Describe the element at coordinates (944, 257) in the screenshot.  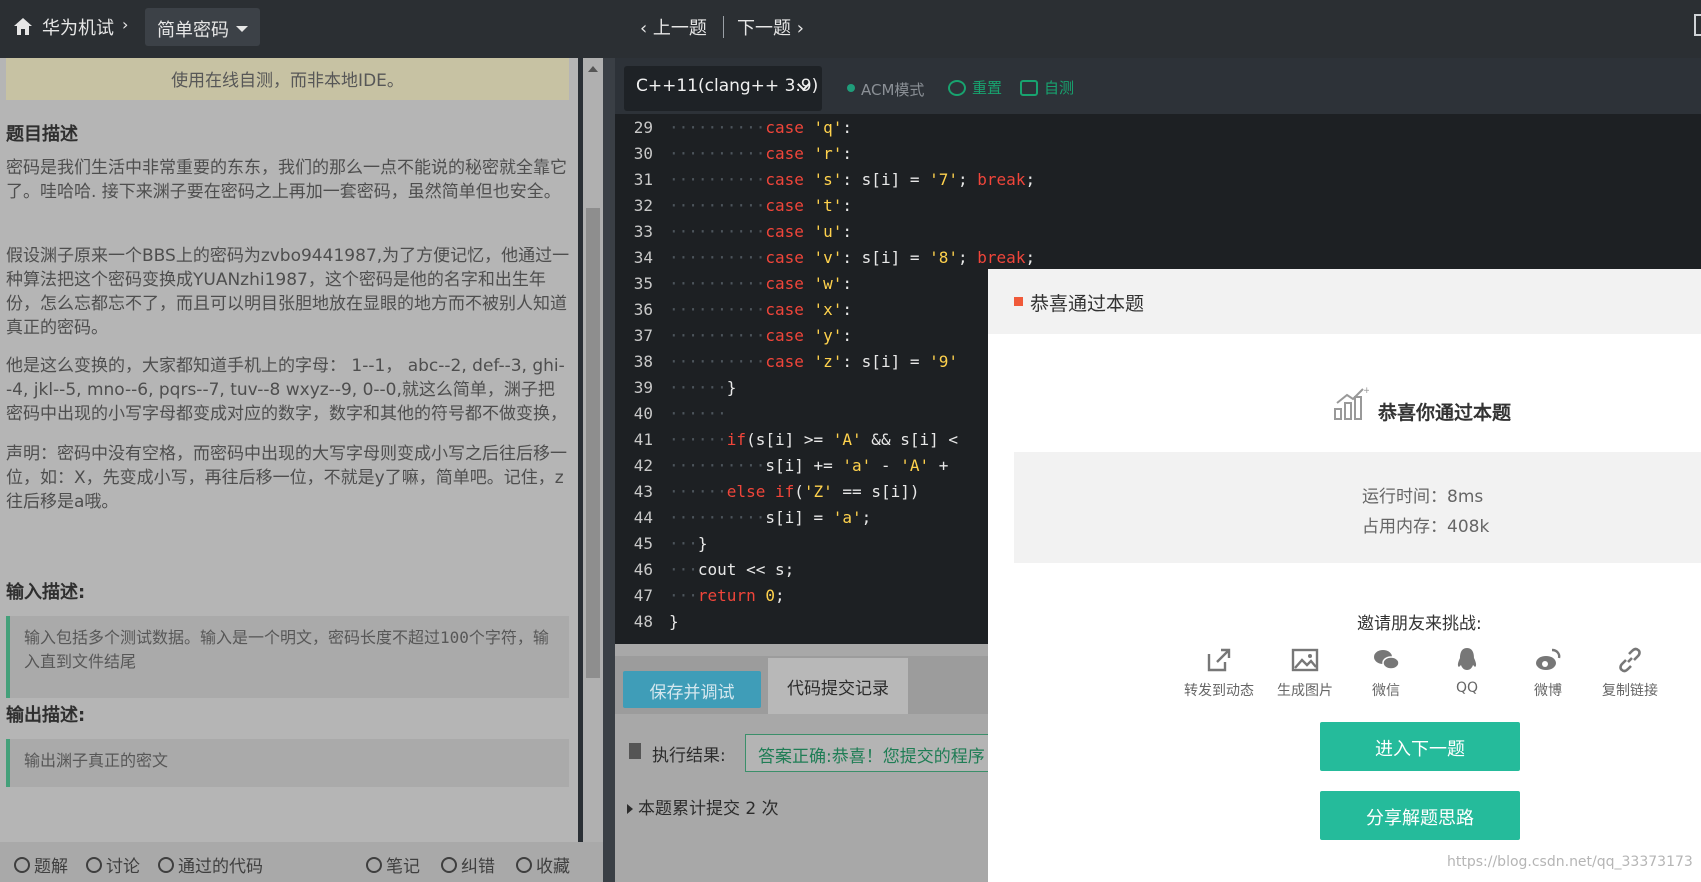
I see `code-token: '8'` at that location.